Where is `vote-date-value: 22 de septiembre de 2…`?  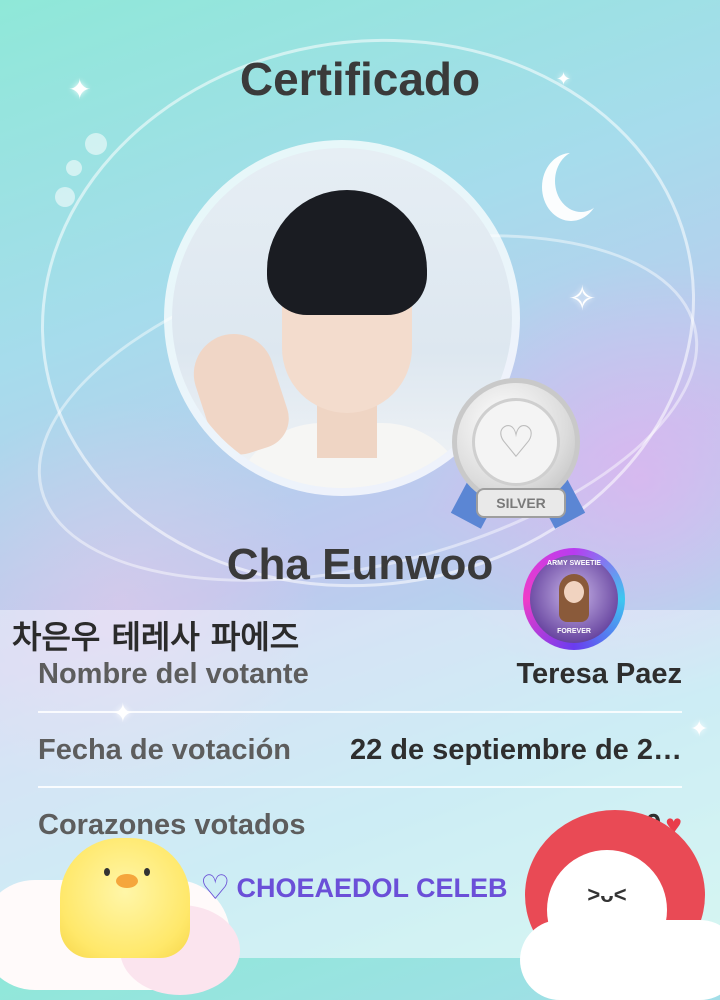
vote-date-value: 22 de septiembre de 2… is located at coordinates (515, 749).